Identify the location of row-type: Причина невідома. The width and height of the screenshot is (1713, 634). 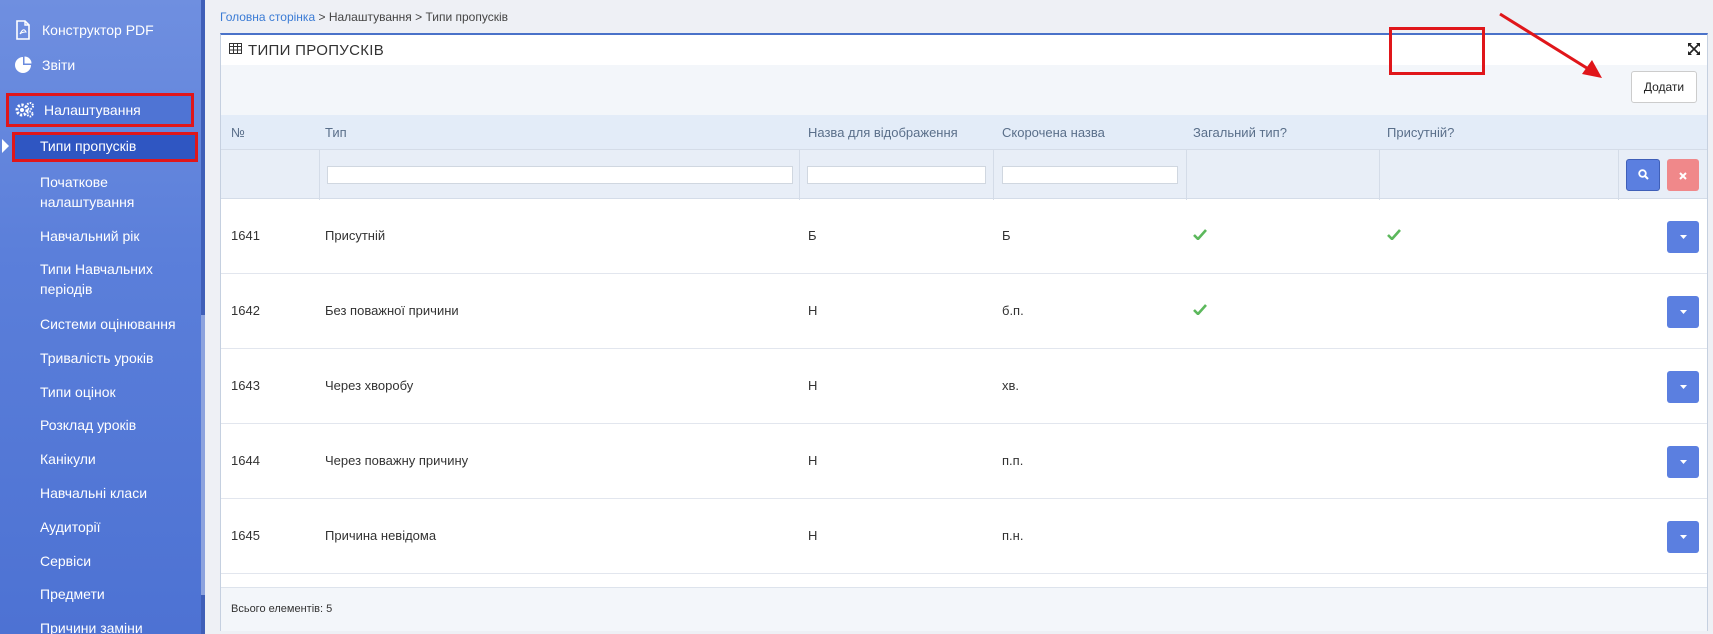
(381, 535).